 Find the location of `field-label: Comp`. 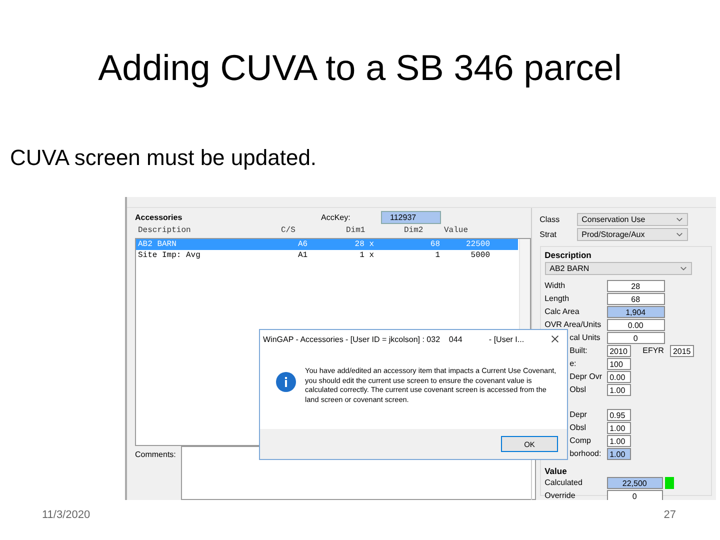

field-label: Comp is located at coordinates (581, 440).